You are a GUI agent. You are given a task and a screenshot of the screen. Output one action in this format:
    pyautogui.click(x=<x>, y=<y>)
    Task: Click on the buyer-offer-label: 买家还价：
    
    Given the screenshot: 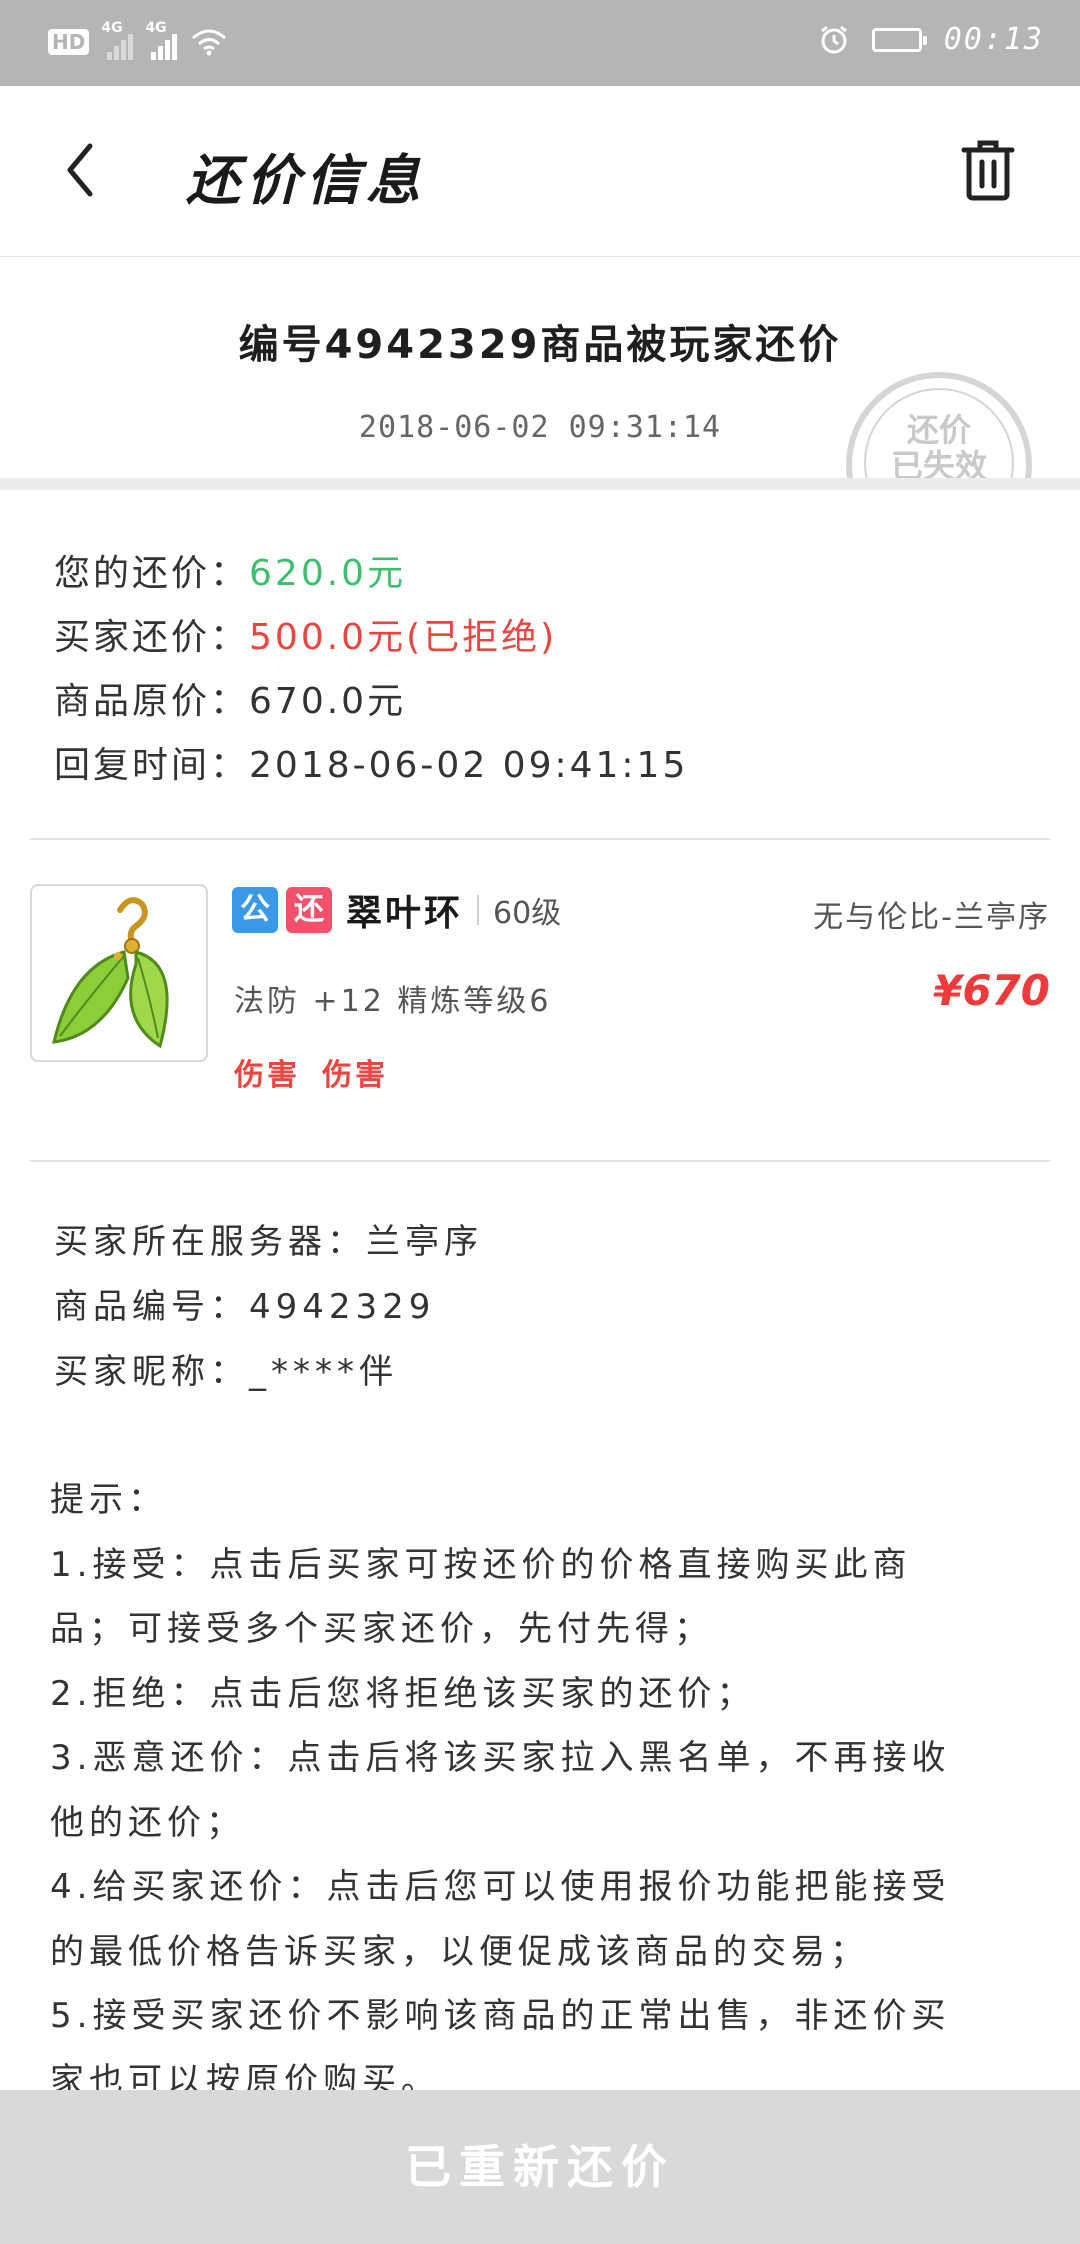 What is the action you would take?
    pyautogui.click(x=152, y=637)
    